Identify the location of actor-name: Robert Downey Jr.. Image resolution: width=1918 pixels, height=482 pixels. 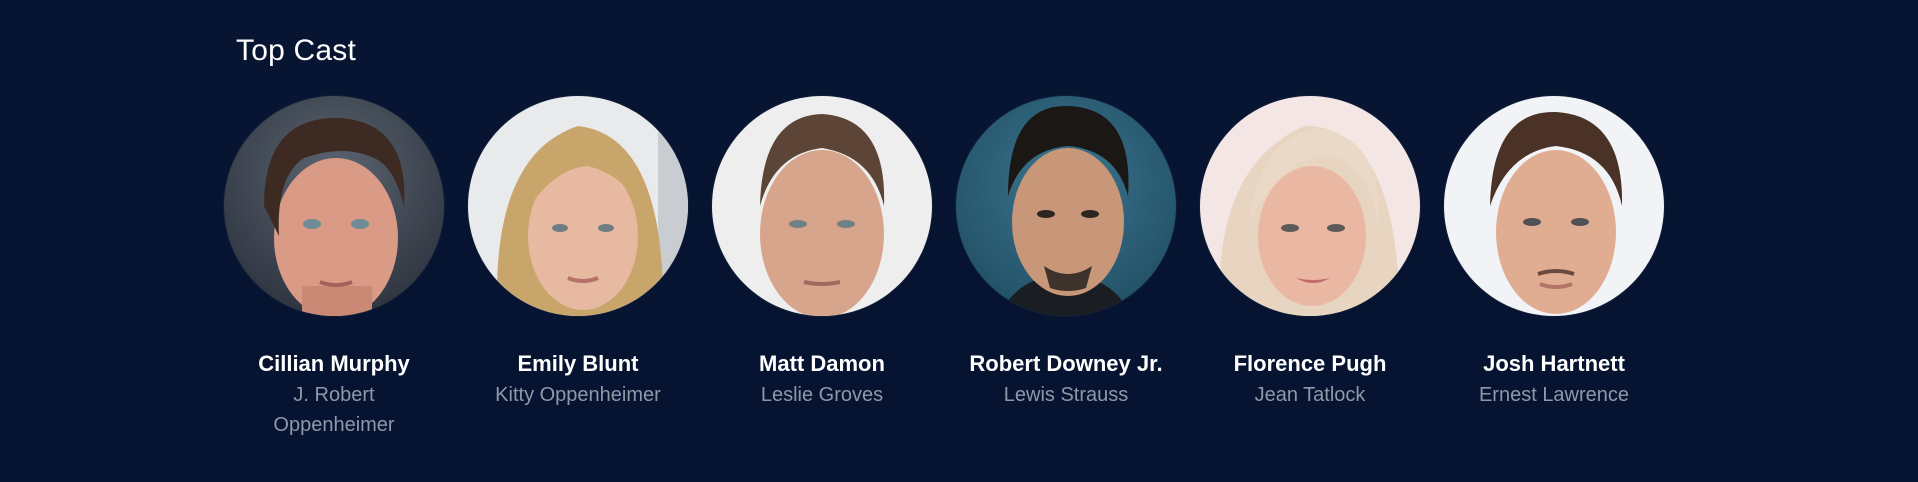
(1065, 364).